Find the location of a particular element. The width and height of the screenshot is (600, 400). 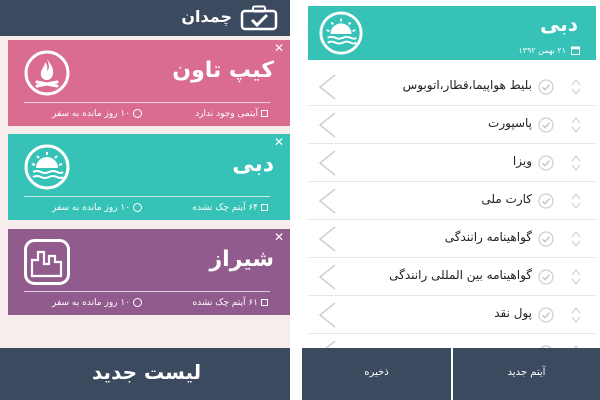

items-status-text: آیتمی وجود ندارد is located at coordinates (226, 114).